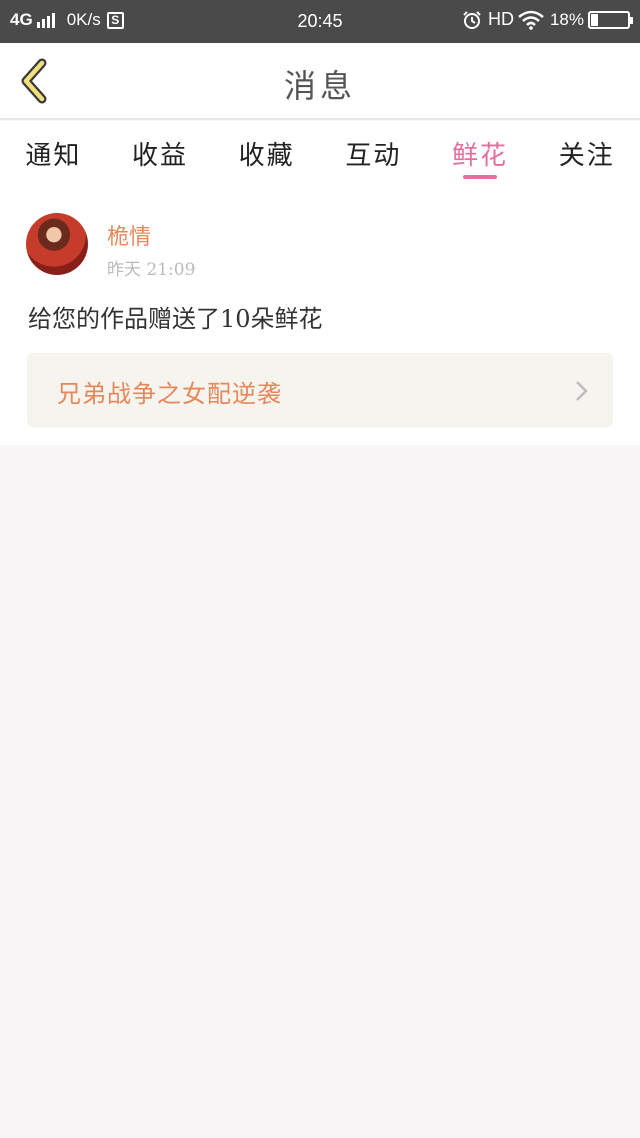 The image size is (640, 1138). Describe the element at coordinates (480, 153) in the screenshot. I see `tab-flowers: 鲜花` at that location.